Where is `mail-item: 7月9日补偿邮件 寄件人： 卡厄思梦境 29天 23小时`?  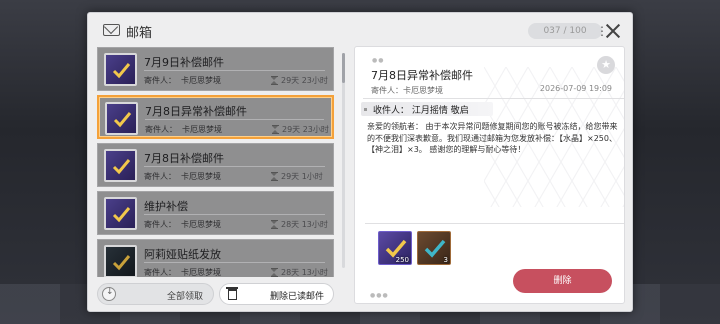 mail-item: 7月9日补偿邮件 寄件人： 卡厄思梦境 29天 23小时 is located at coordinates (215, 69).